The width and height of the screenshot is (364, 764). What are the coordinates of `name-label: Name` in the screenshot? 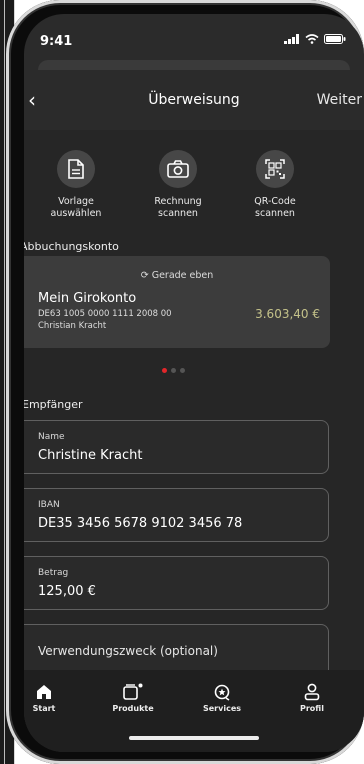 It's located at (51, 437).